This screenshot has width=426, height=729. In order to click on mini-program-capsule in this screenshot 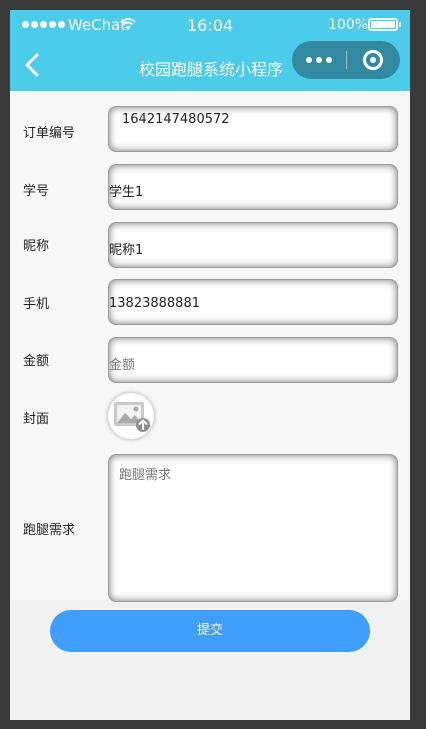, I will do `click(346, 60)`.